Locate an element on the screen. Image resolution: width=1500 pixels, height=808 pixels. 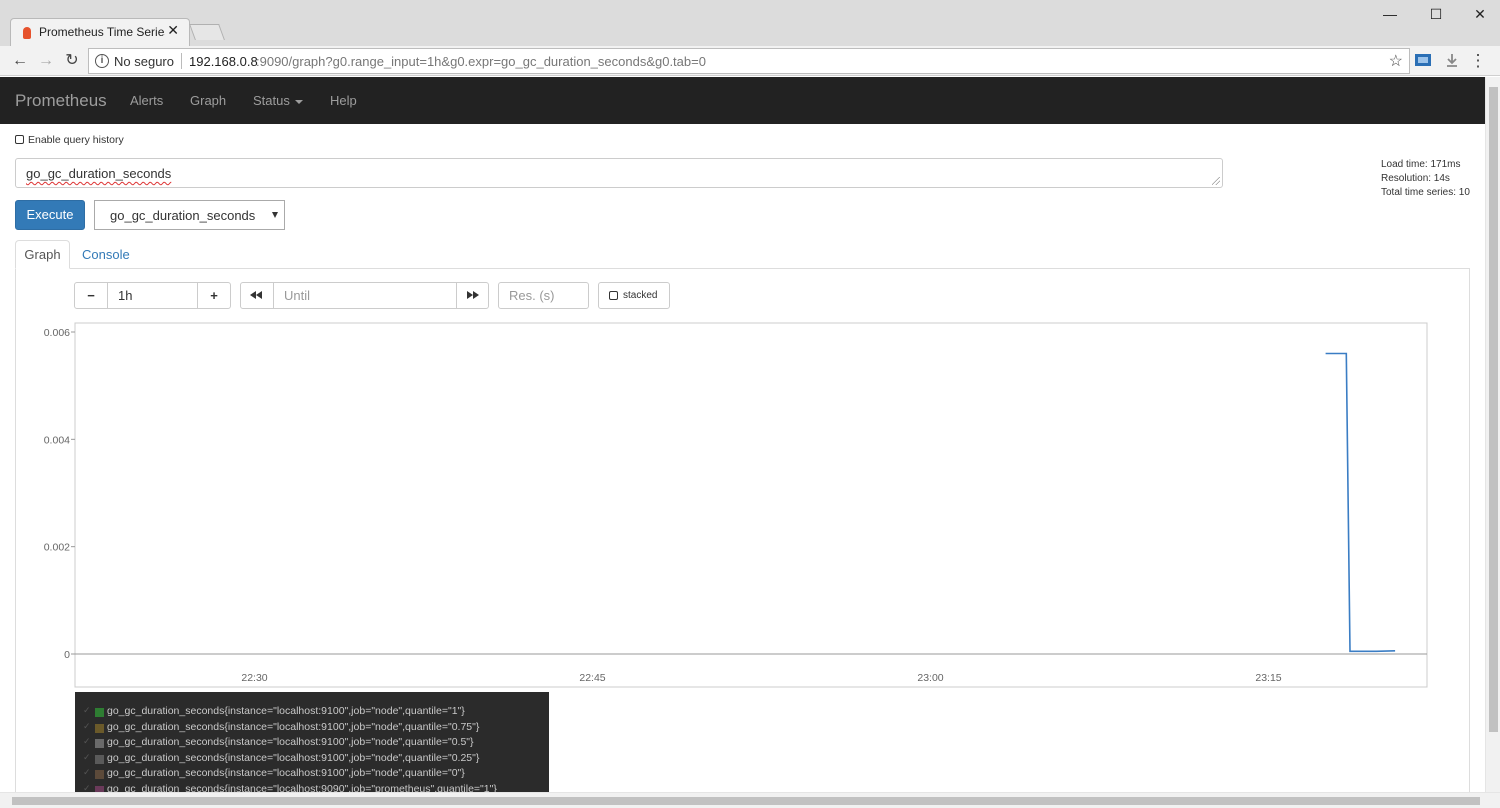
x-tick-label: 23:00 is located at coordinates (930, 678).